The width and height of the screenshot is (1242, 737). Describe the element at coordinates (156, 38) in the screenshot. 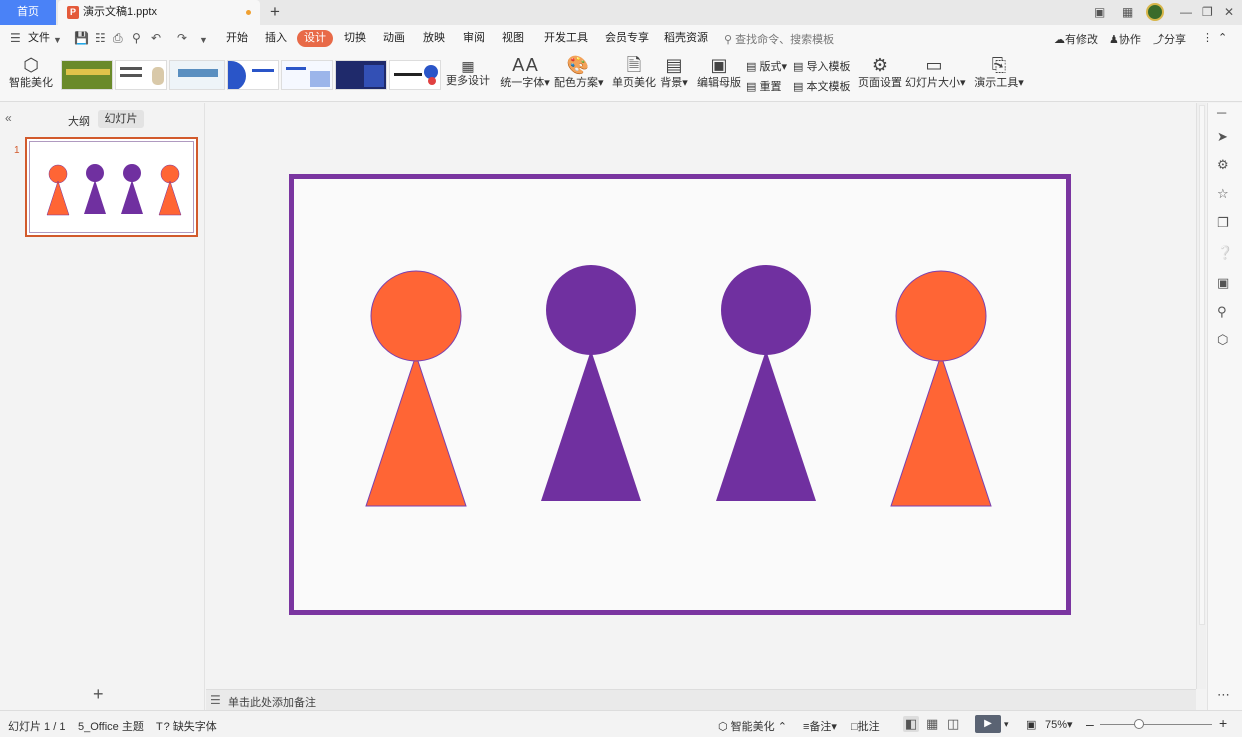

I see `undo-icon: ↶` at that location.